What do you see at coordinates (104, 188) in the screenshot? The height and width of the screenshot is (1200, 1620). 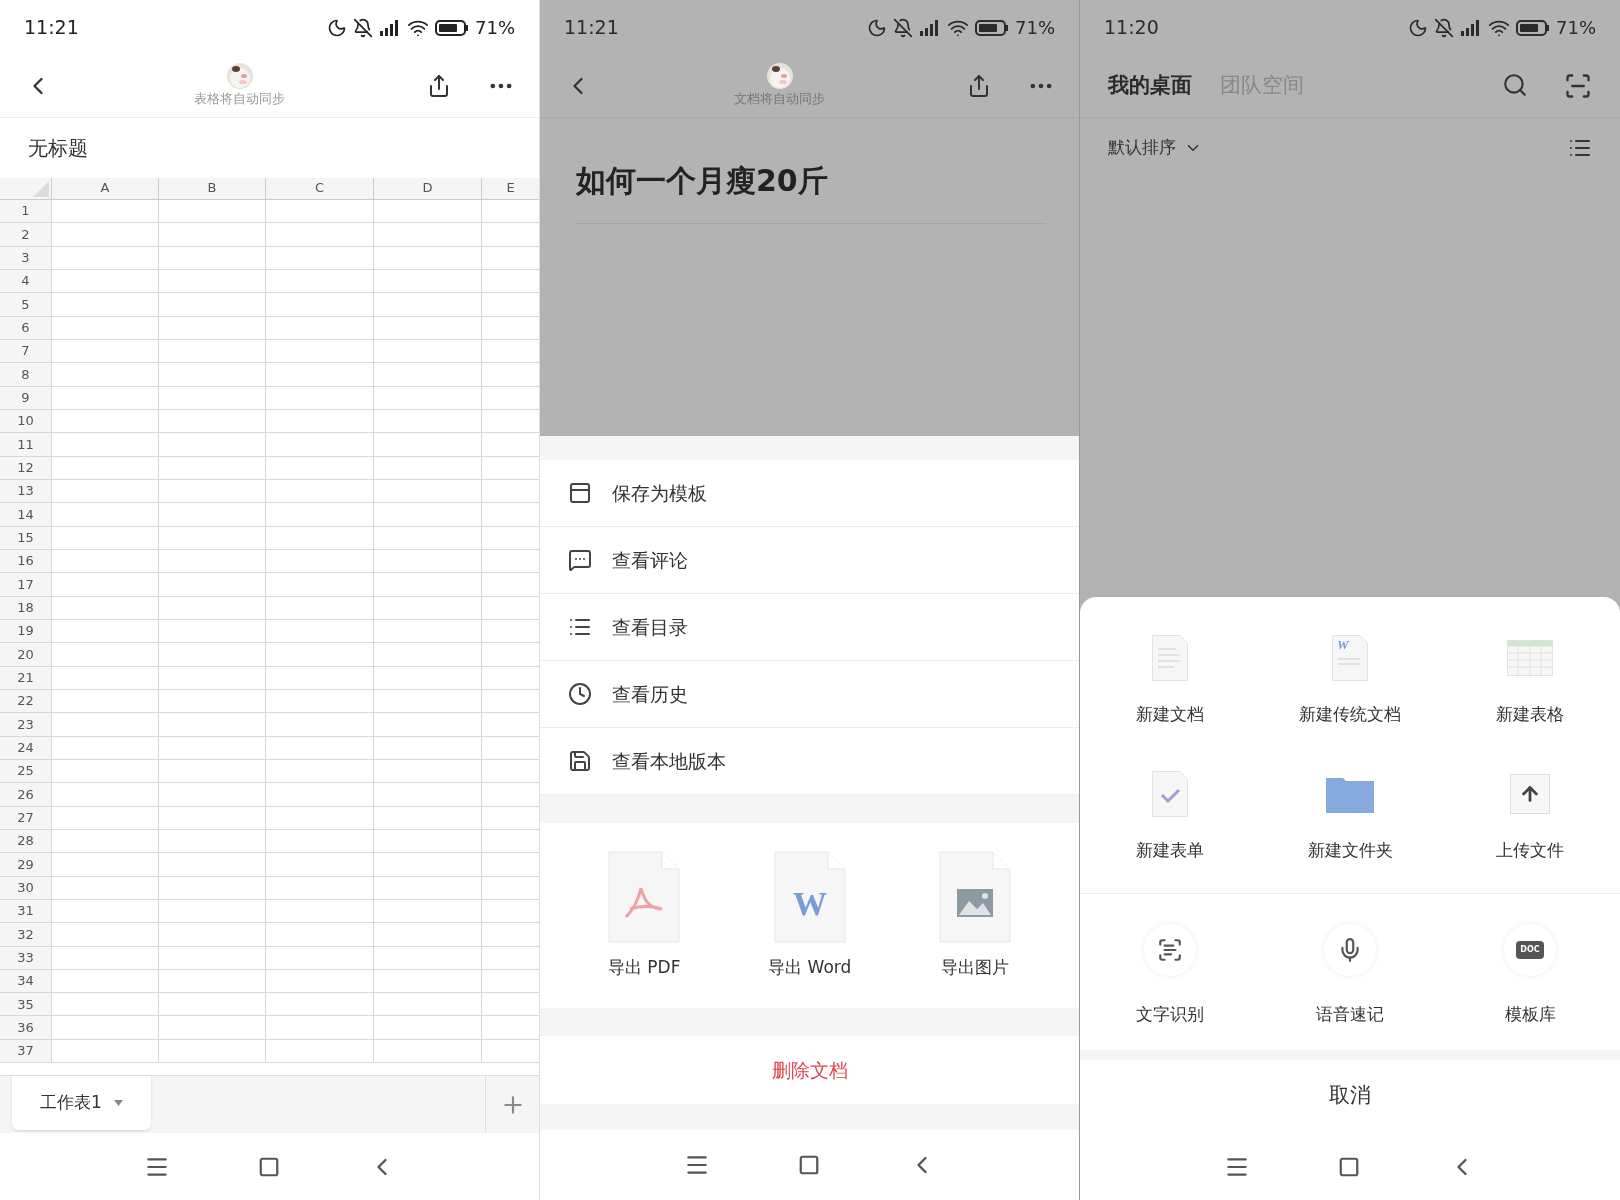 I see `column-header: A` at bounding box center [104, 188].